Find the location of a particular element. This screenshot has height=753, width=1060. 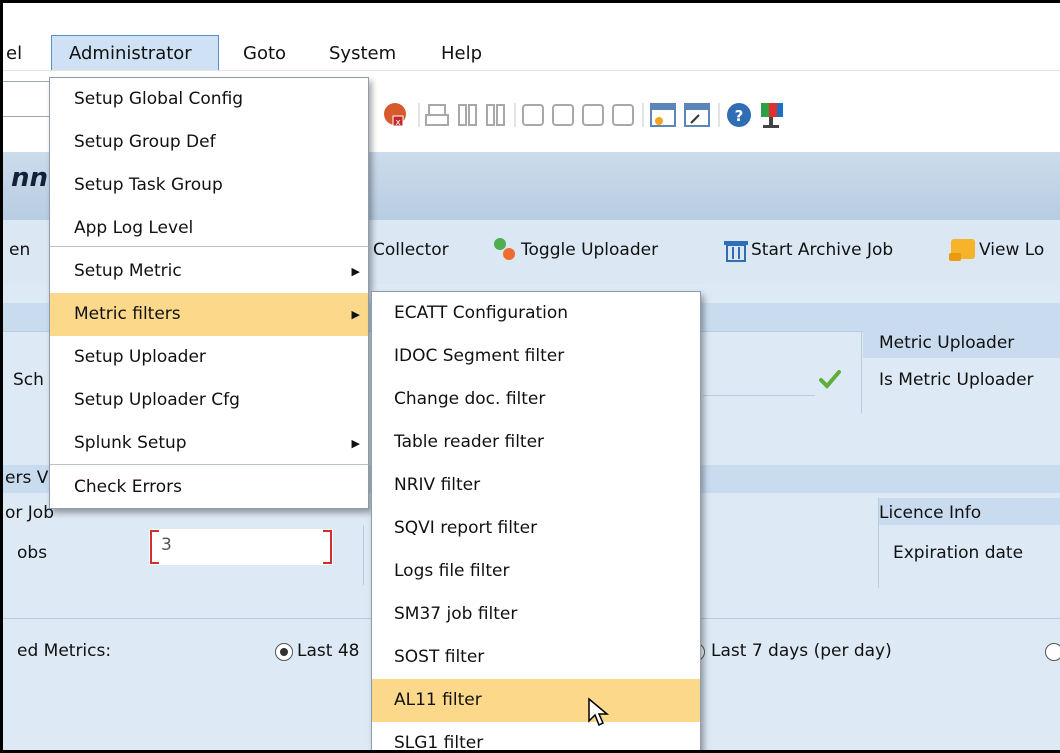

menu-item-setup-task-group: Setup Task Group is located at coordinates (209, 185).